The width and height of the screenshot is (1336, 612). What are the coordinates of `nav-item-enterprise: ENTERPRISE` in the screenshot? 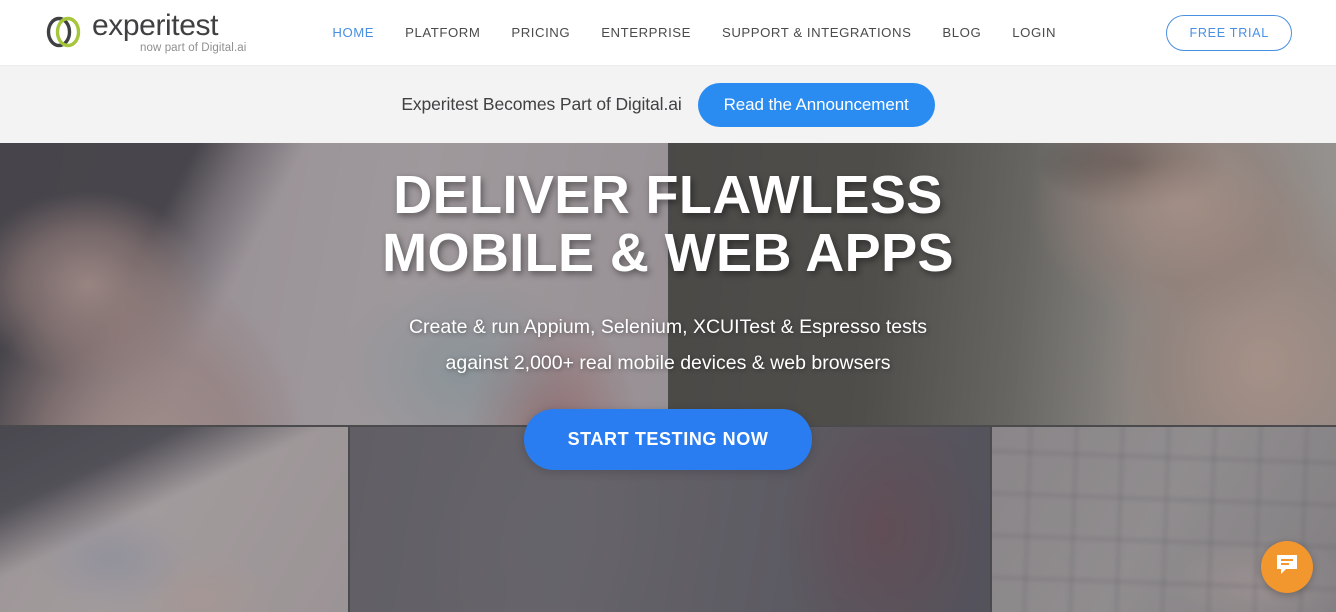 It's located at (646, 32).